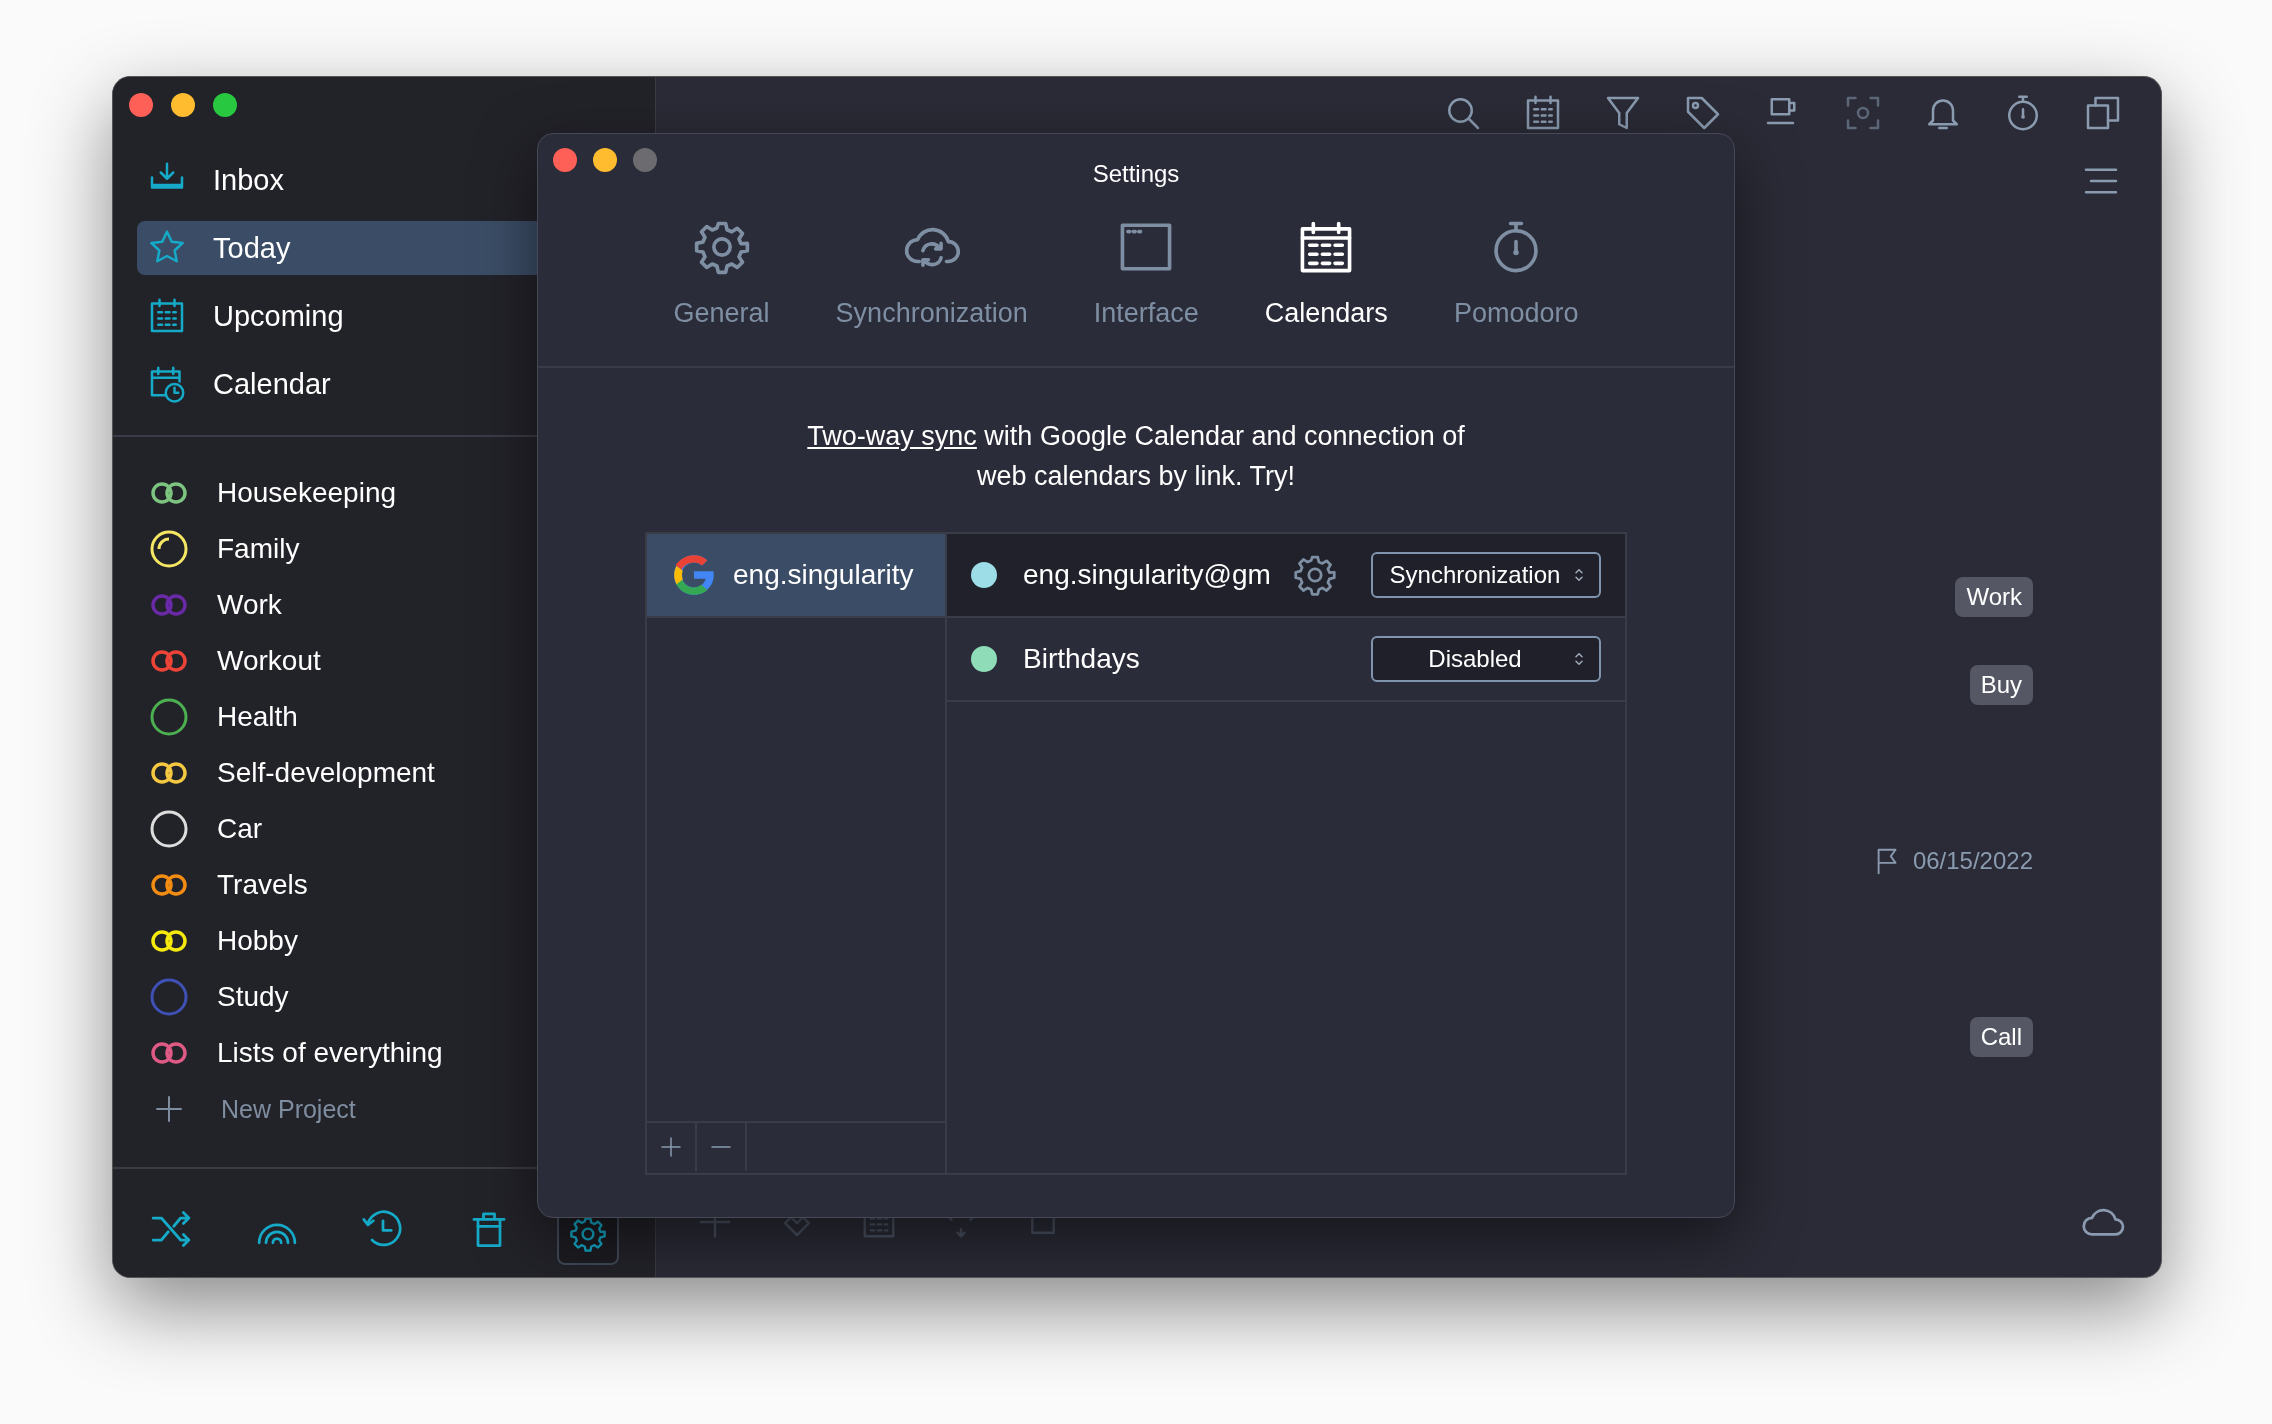 The image size is (2272, 1424). Describe the element at coordinates (252, 248) in the screenshot. I see `nav-label: Today` at that location.